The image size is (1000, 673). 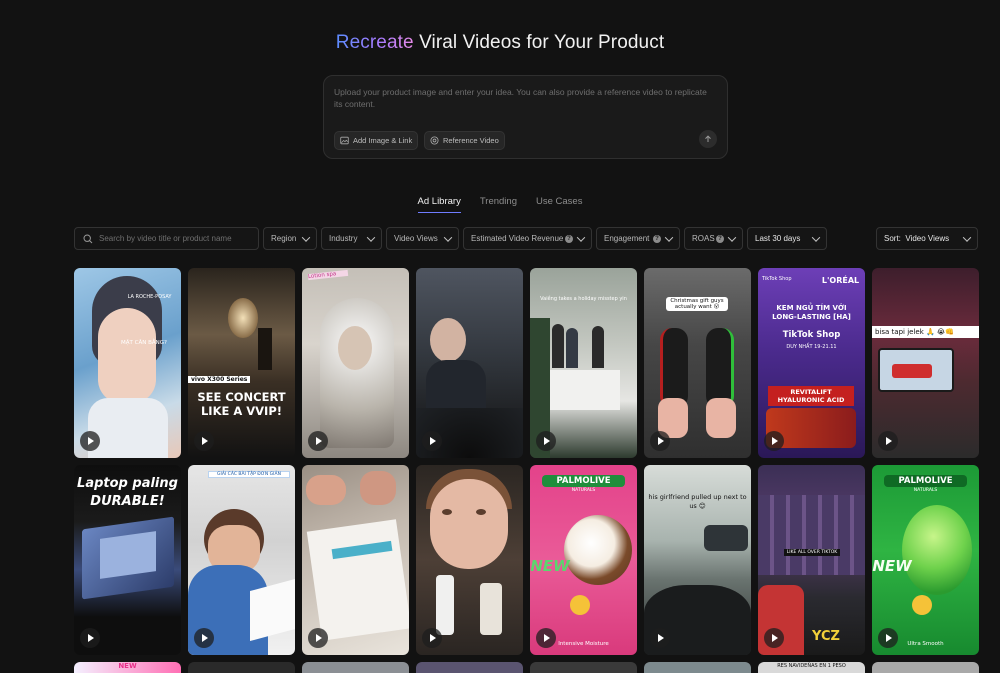 I want to click on overlay-text: MẶT CÂN BẰNG?, so click(x=144, y=343).